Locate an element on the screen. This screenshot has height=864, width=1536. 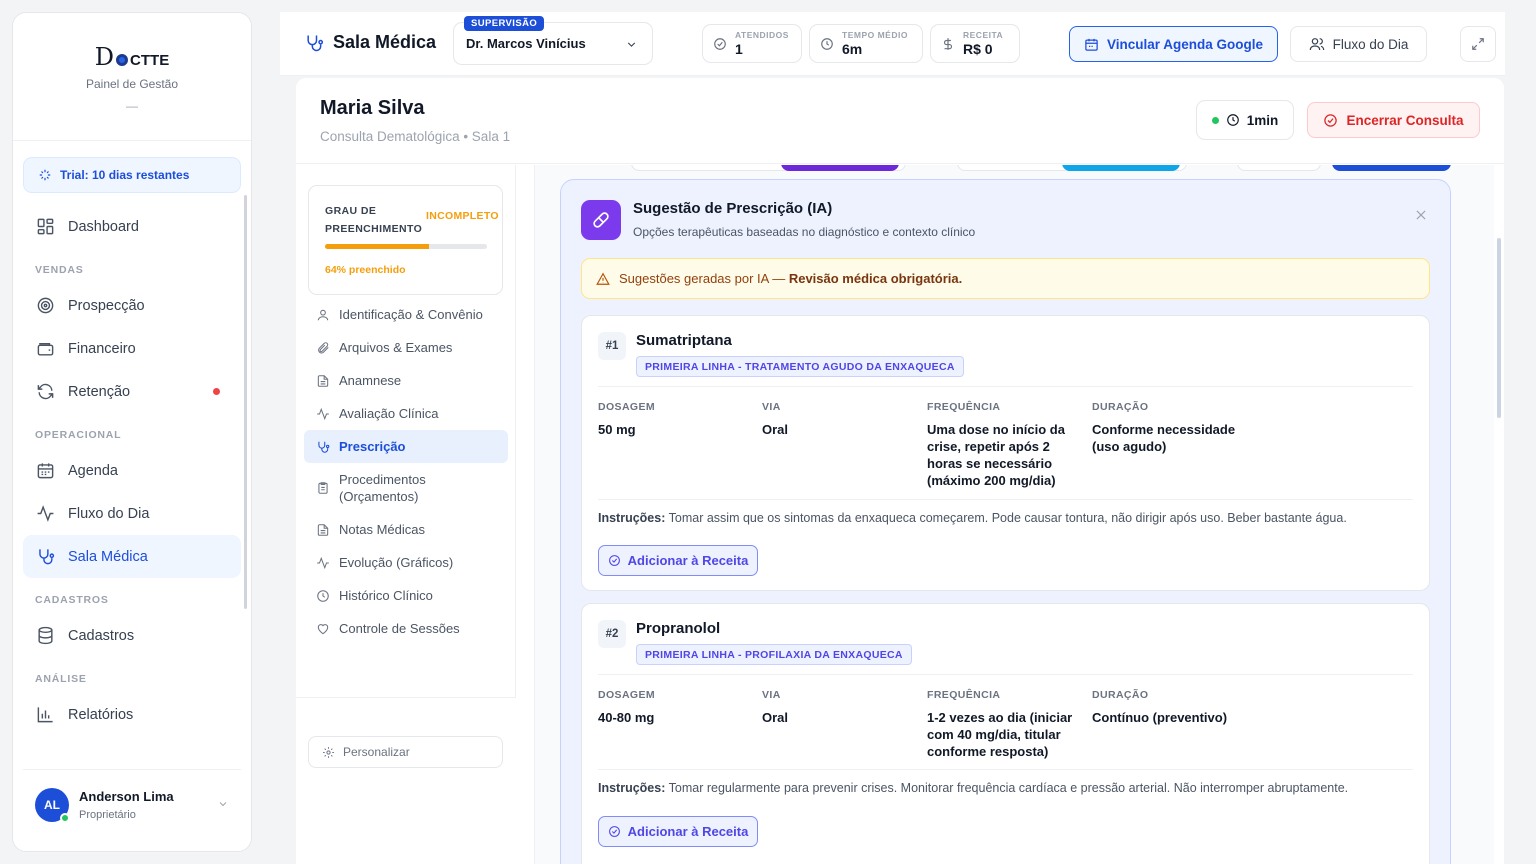
sidebar-scrollbar is located at coordinates (245, 402).